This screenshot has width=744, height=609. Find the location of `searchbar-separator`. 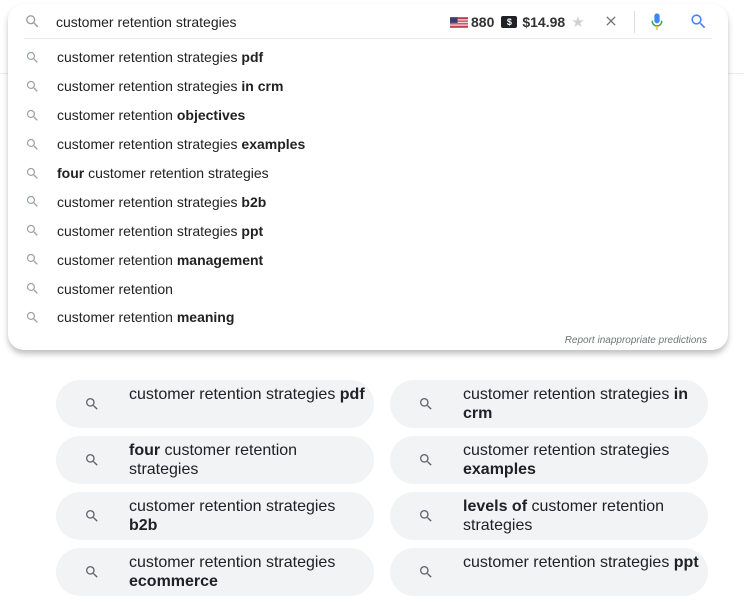

searchbar-separator is located at coordinates (634, 22).